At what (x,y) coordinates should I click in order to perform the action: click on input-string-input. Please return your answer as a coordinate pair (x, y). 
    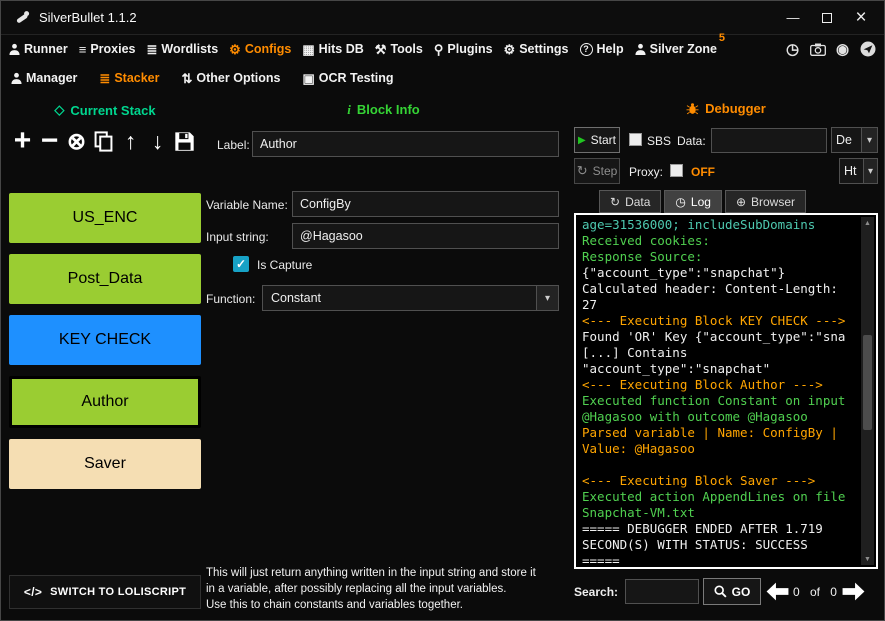
    Looking at the image, I should click on (425, 236).